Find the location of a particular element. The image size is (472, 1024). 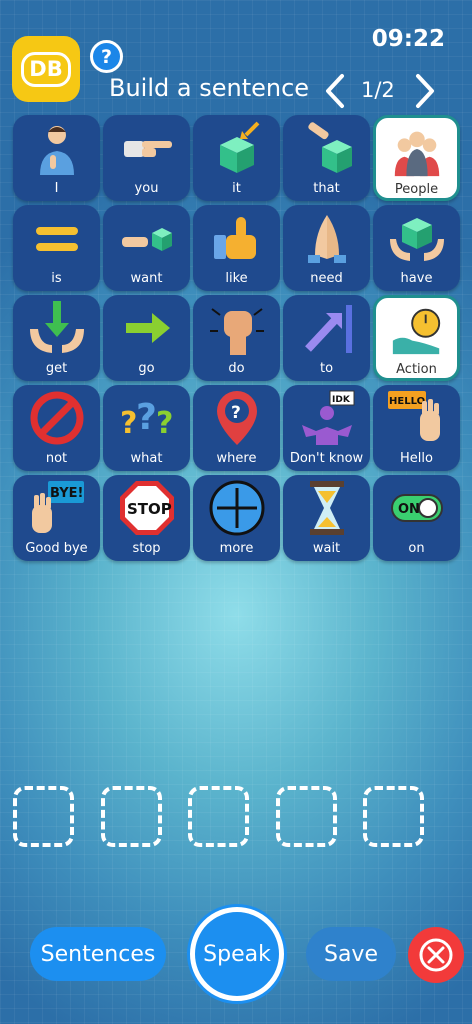

prohibited-icon is located at coordinates (56, 418).